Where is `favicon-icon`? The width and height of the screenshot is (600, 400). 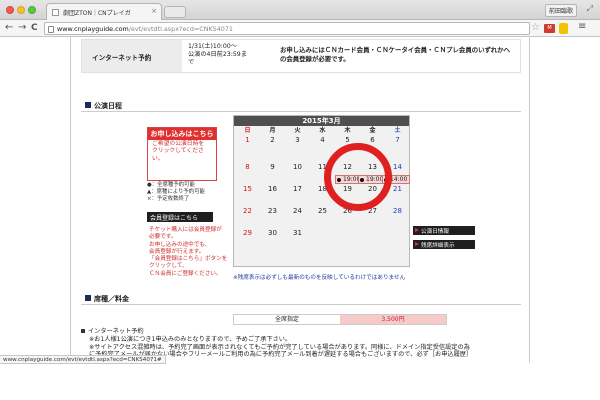
favicon-icon is located at coordinates (55, 12).